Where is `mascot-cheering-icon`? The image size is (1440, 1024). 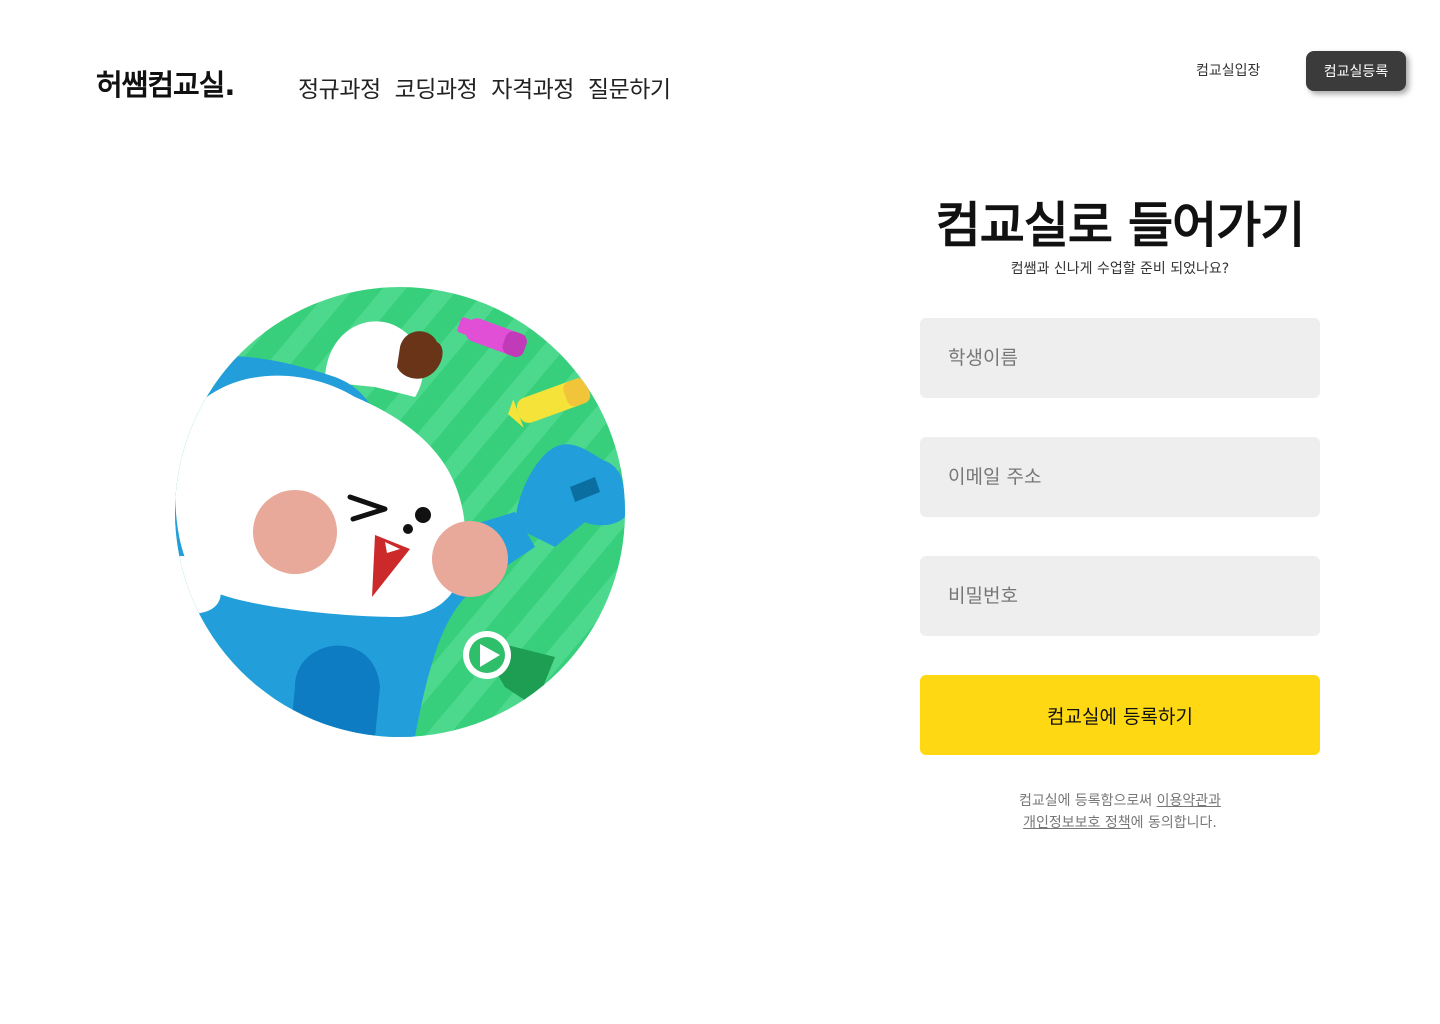 mascot-cheering-icon is located at coordinates (400, 512).